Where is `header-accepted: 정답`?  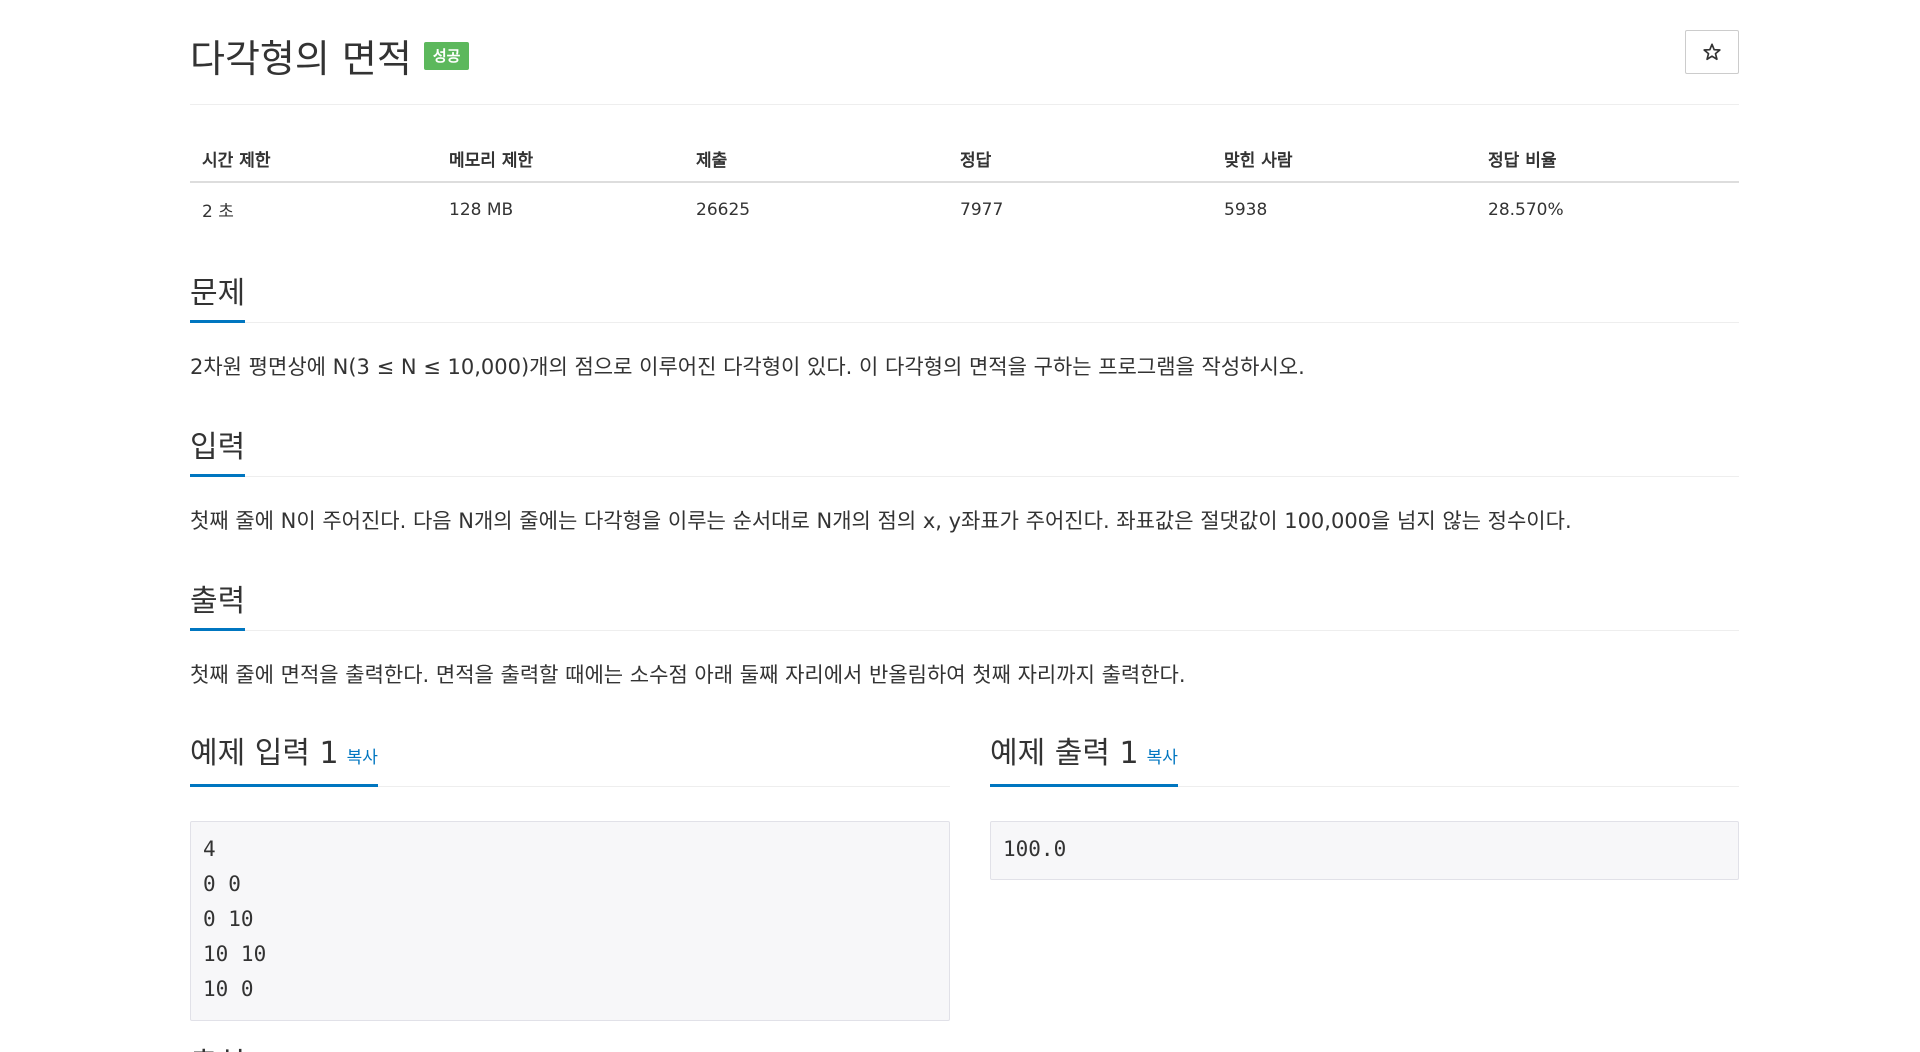
header-accepted: 정답 is located at coordinates (1080, 159).